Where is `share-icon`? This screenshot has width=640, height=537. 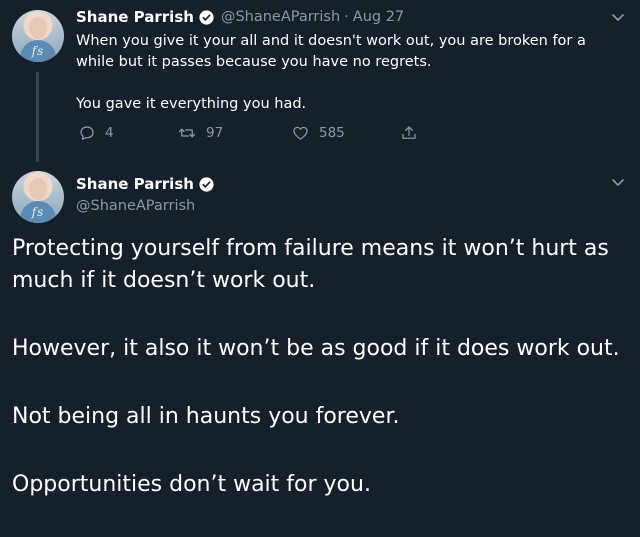
share-icon is located at coordinates (409, 132).